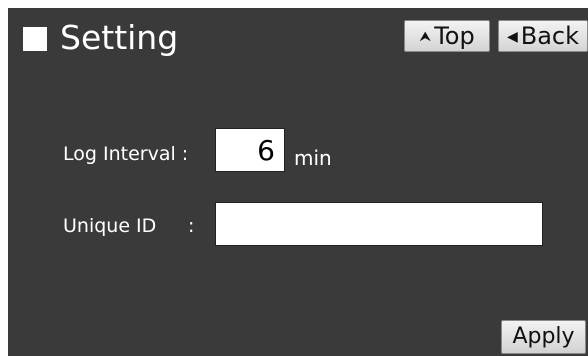 The image size is (588, 356). I want to click on unique-id-colon: :, so click(191, 226).